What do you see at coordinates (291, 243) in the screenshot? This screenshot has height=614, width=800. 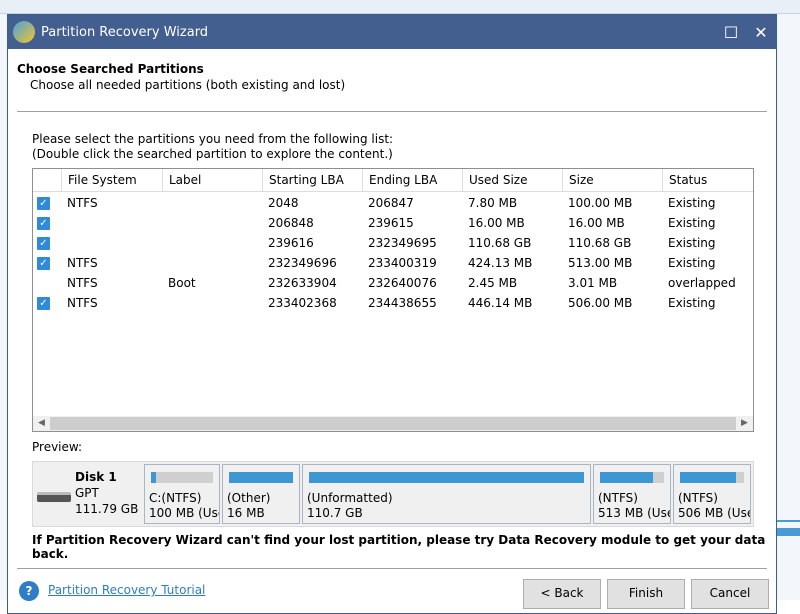 I see `cell-start: 239616` at bounding box center [291, 243].